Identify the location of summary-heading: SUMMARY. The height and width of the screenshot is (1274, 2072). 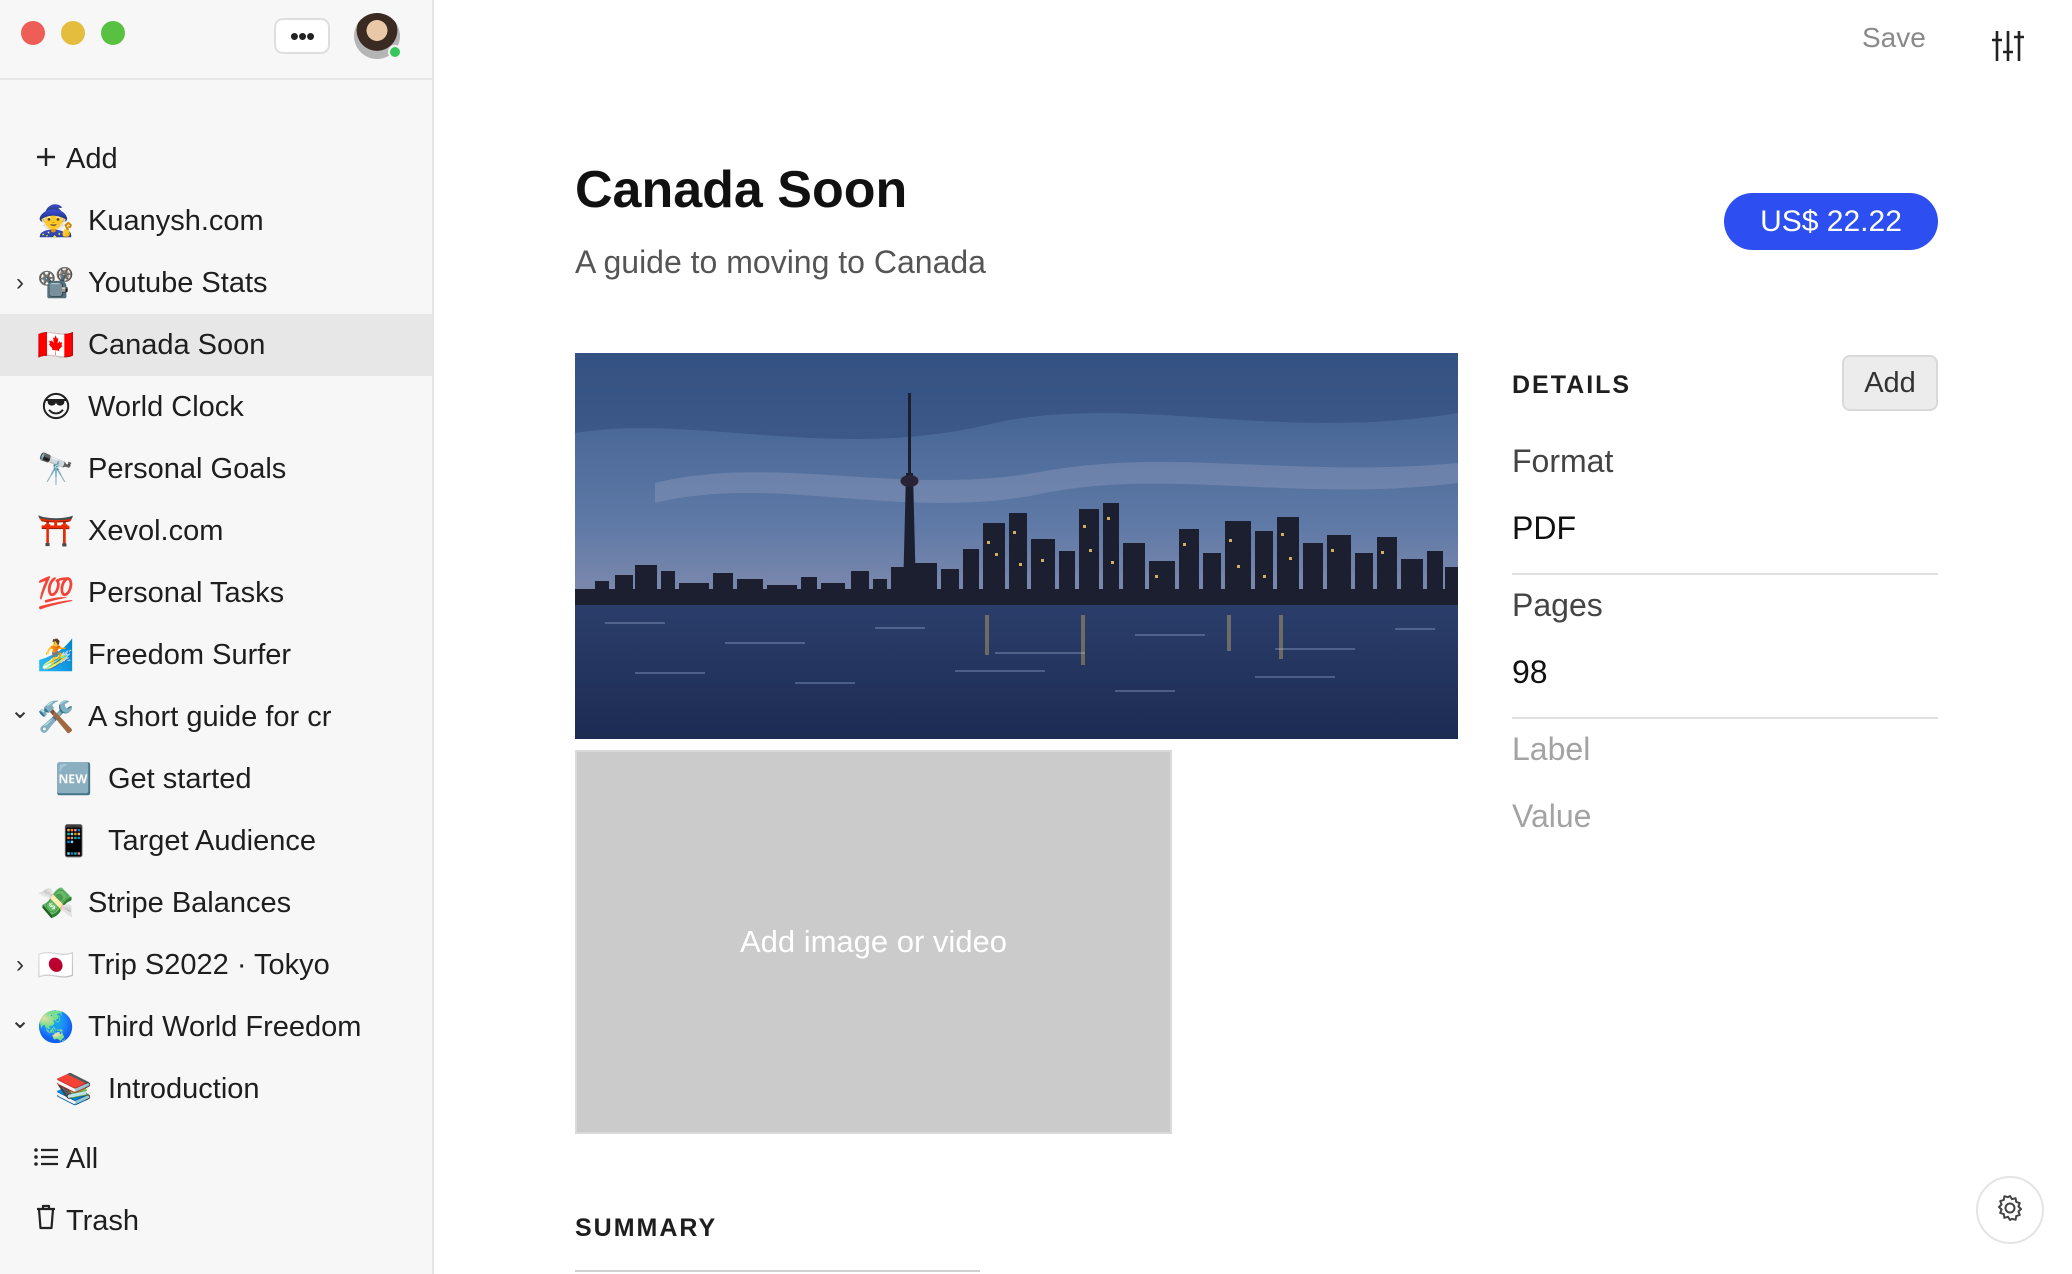
(646, 1228).